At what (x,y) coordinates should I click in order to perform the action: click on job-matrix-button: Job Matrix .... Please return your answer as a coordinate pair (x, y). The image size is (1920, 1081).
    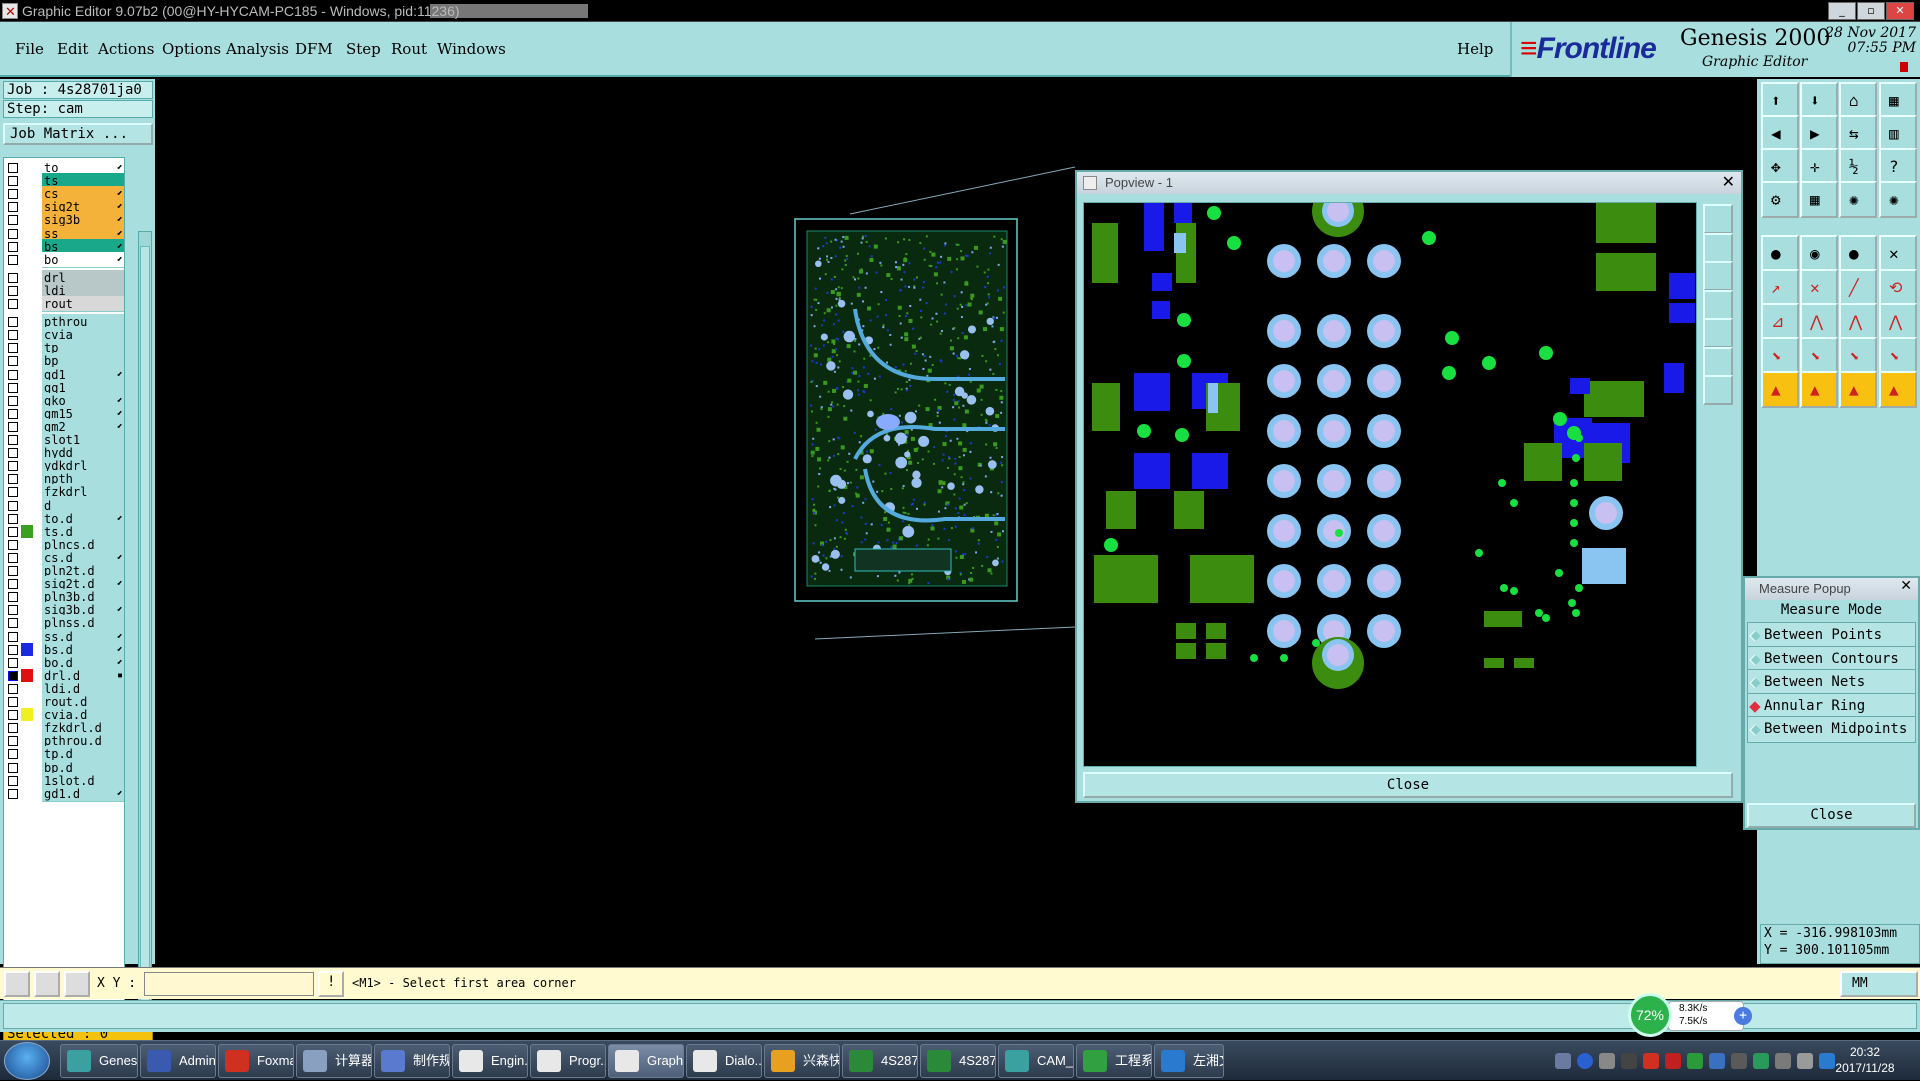
    Looking at the image, I should click on (78, 134).